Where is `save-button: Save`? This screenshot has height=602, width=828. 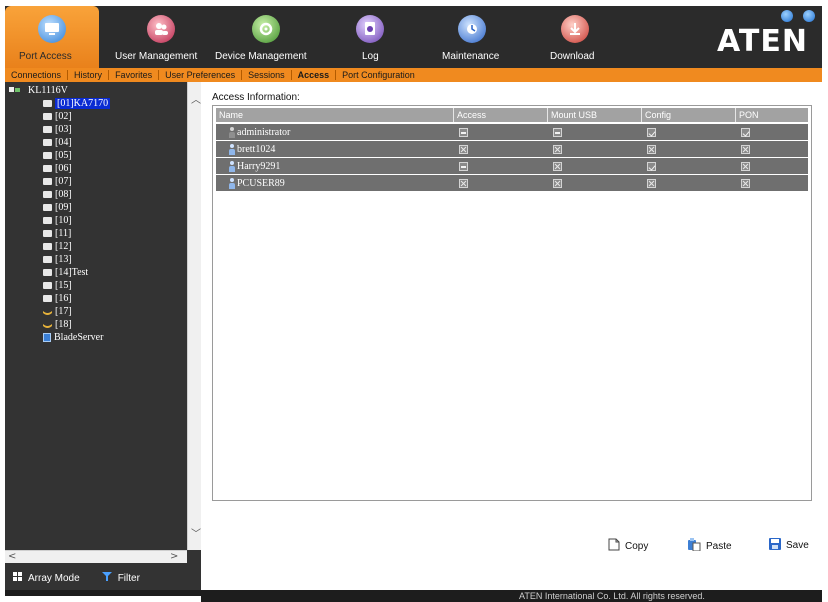 save-button: Save is located at coordinates (789, 545).